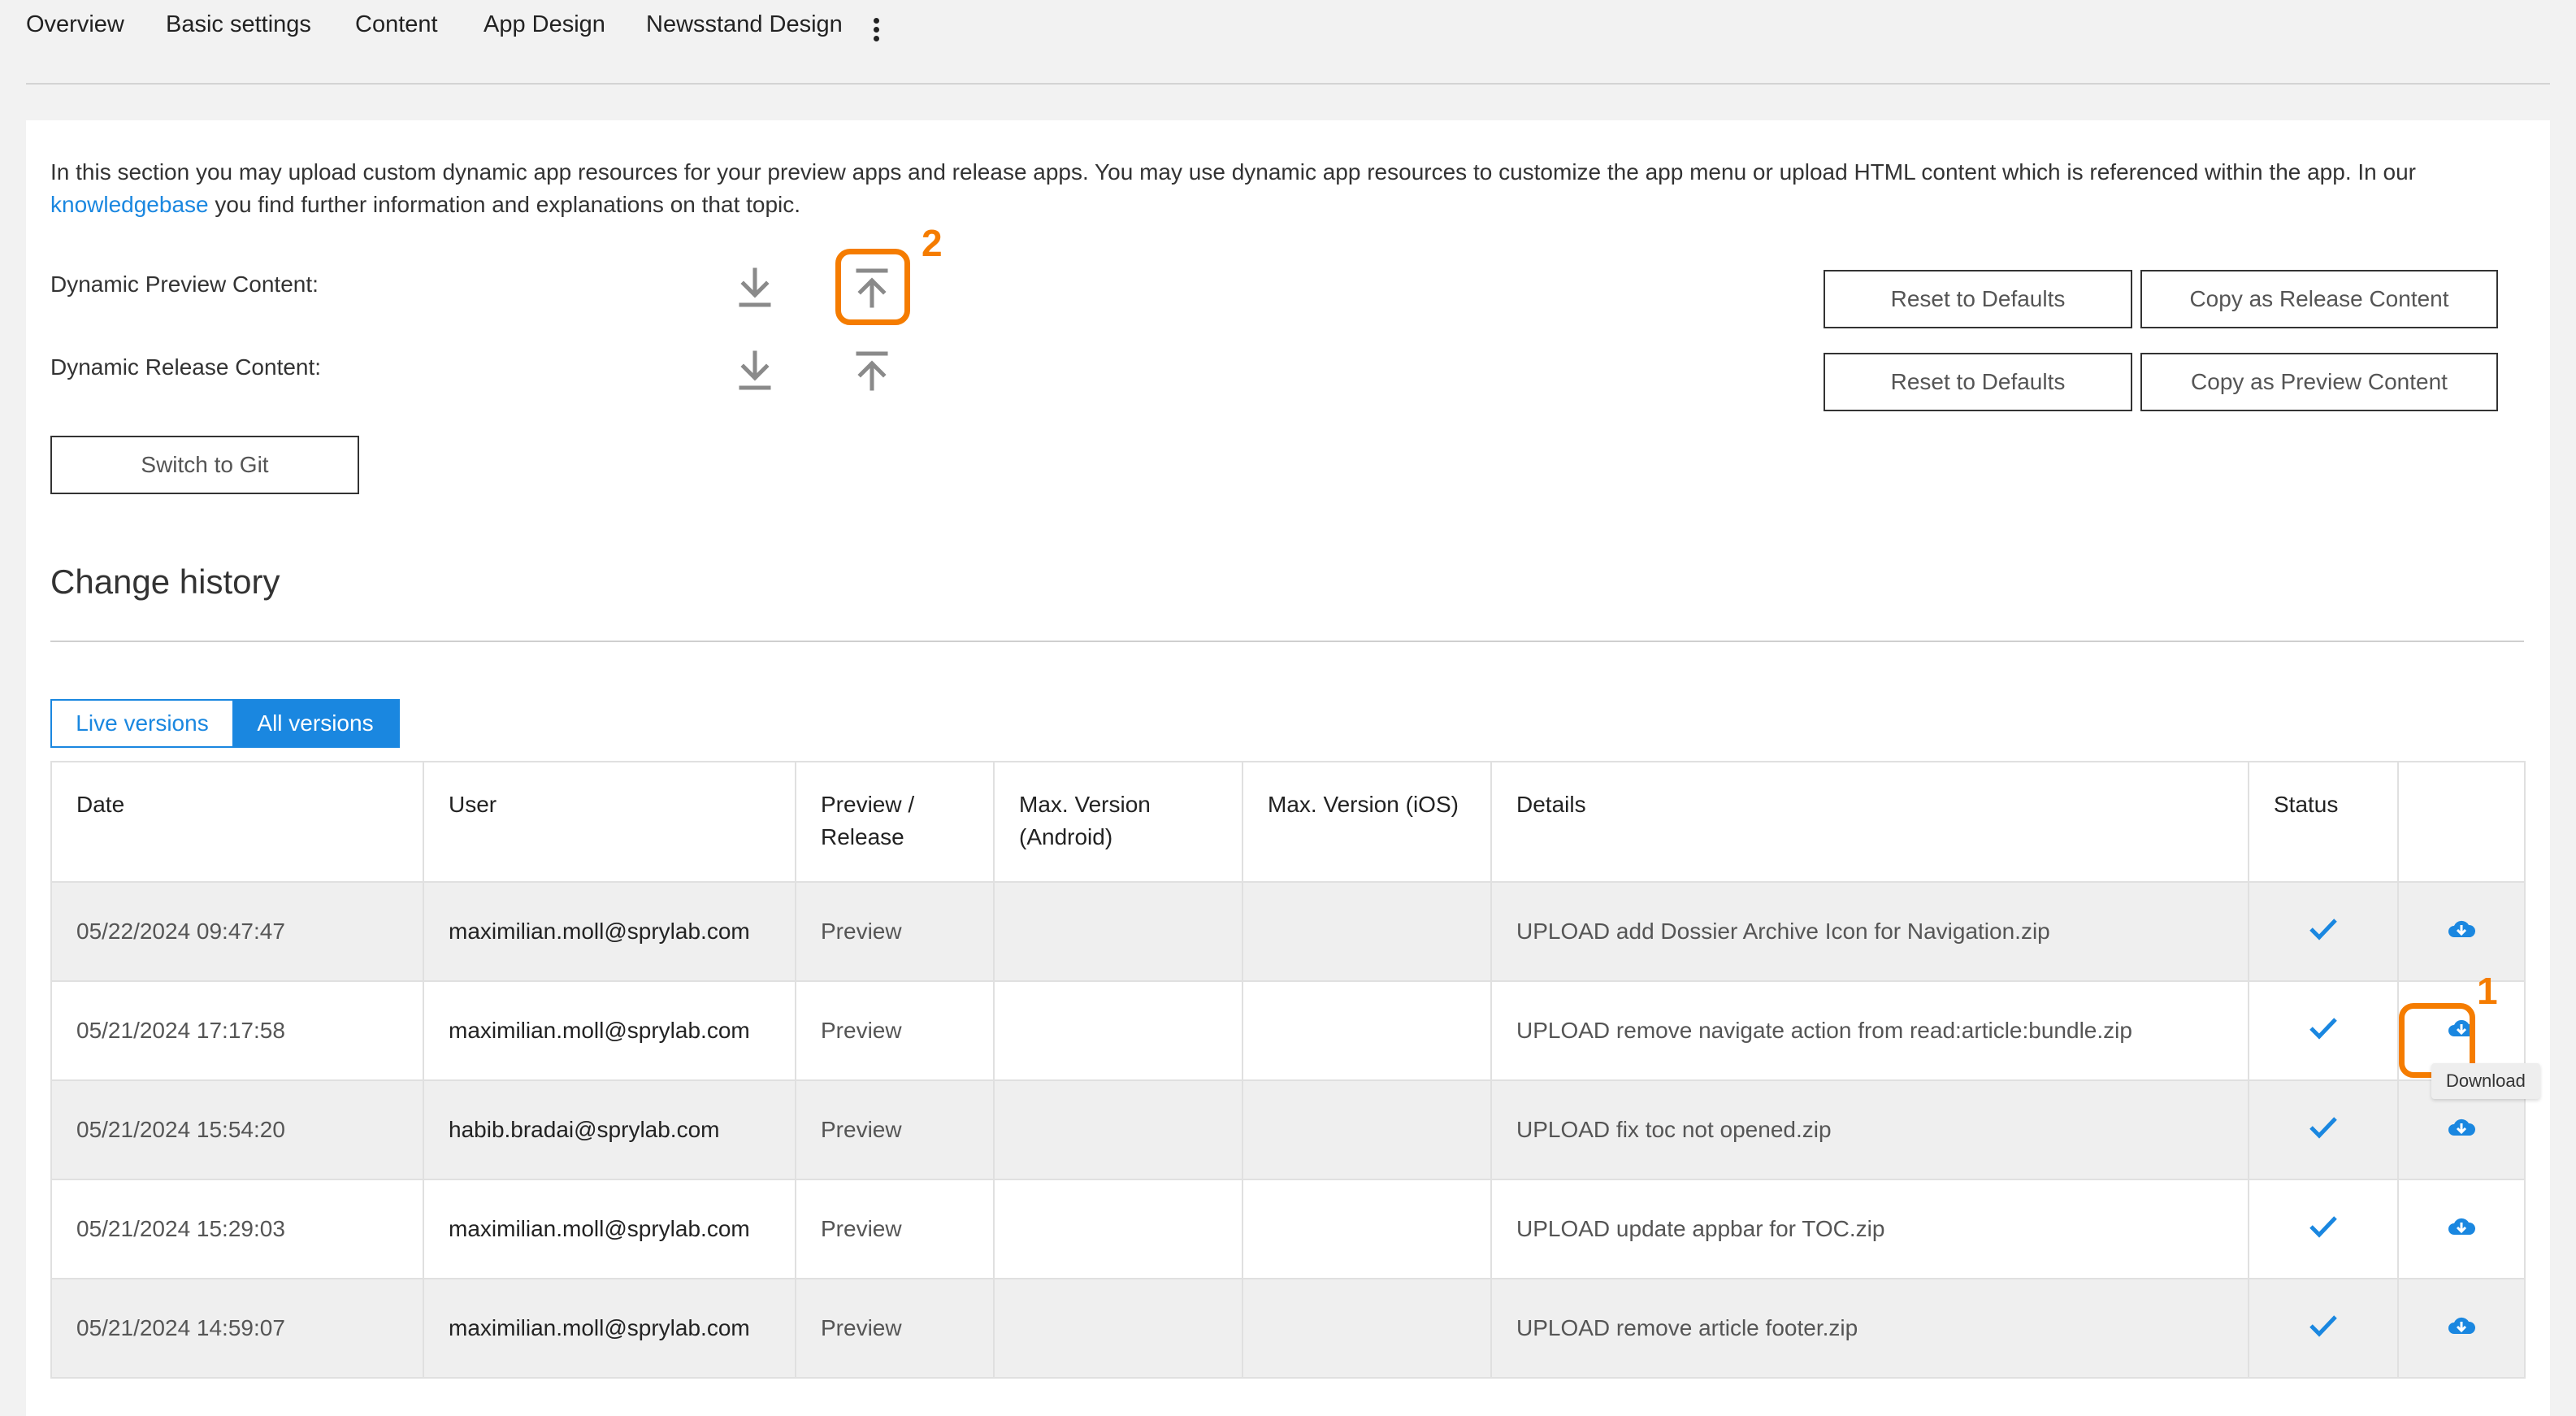 This screenshot has width=2576, height=1416. I want to click on upload-icon, so click(872, 370).